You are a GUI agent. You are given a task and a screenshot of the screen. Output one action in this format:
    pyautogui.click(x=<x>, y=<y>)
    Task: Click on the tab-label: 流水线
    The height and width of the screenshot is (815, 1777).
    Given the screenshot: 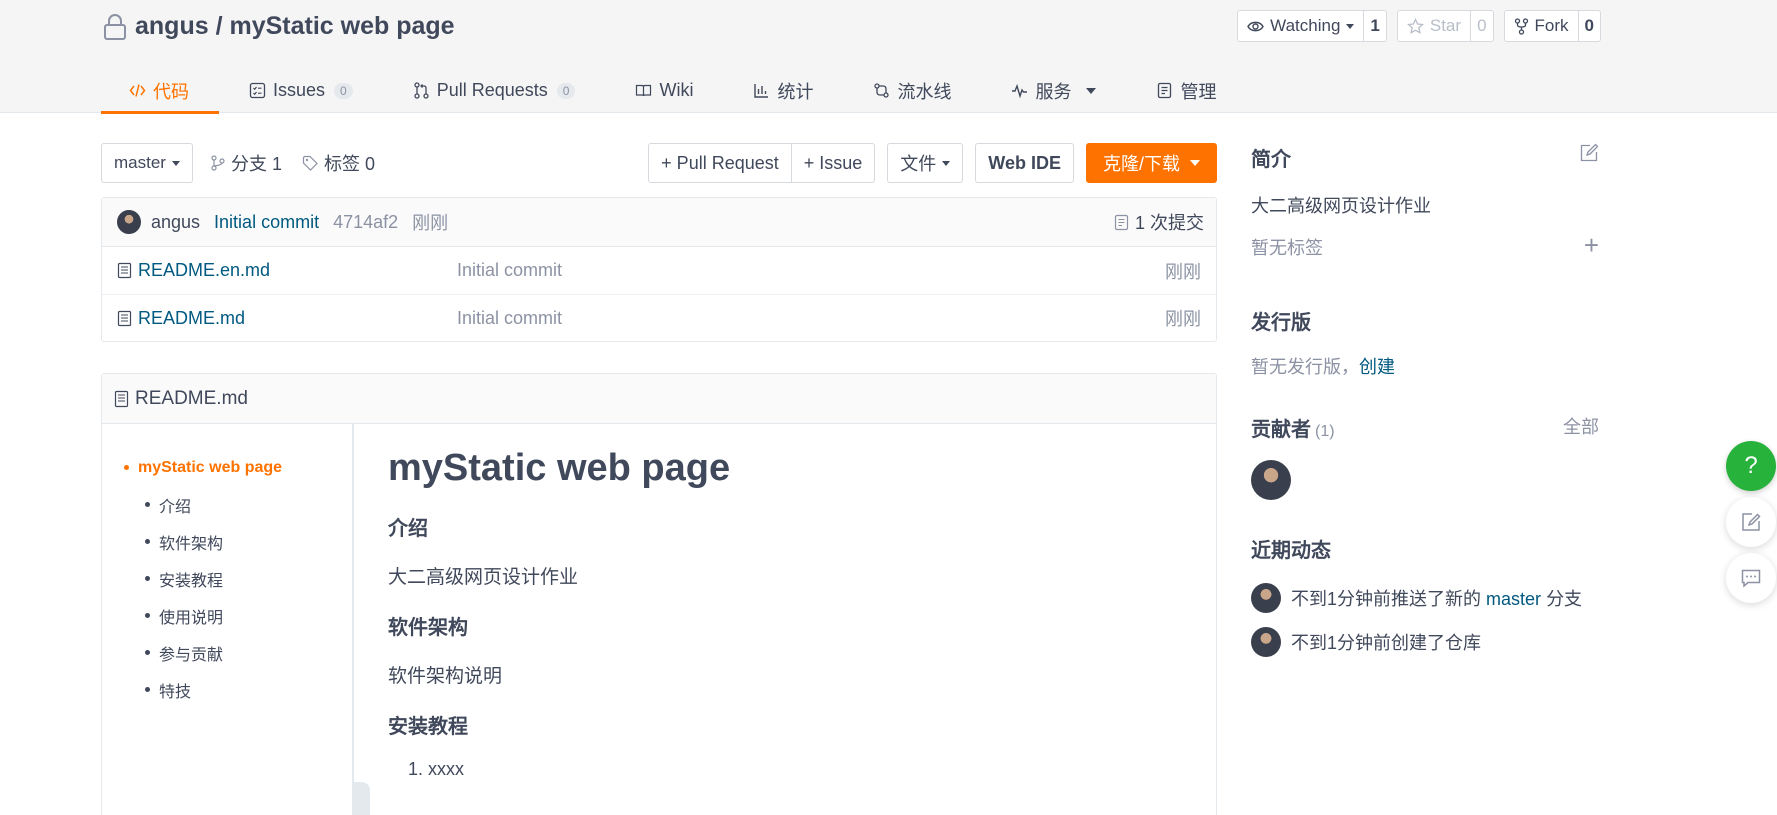 What is the action you would take?
    pyautogui.click(x=924, y=91)
    